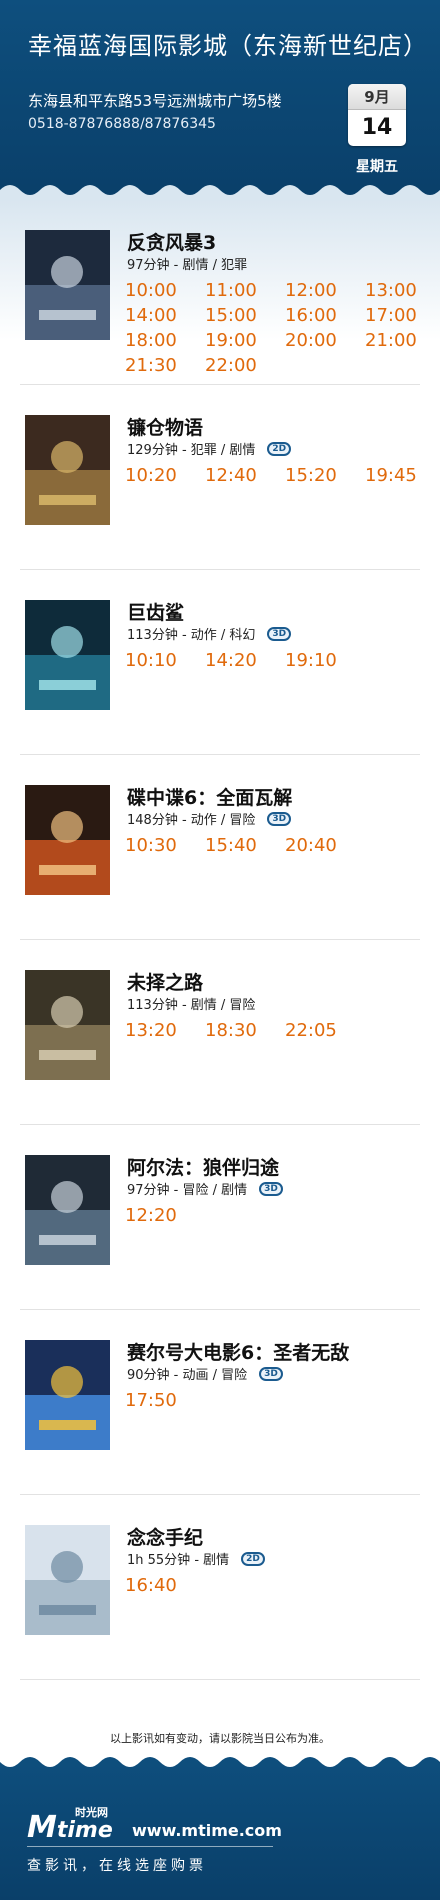 This screenshot has height=1900, width=440. Describe the element at coordinates (91, 1812) in the screenshot. I see `logo-cn: 时光网` at that location.